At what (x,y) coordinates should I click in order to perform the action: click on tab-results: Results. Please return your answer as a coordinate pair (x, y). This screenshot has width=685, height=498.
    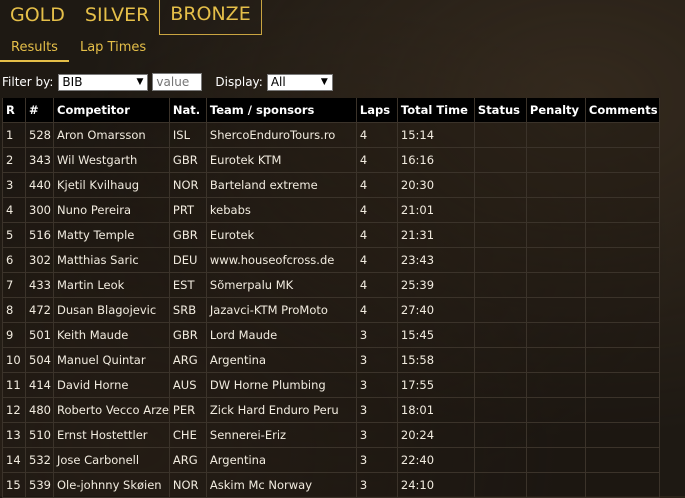
    Looking at the image, I should click on (34, 49).